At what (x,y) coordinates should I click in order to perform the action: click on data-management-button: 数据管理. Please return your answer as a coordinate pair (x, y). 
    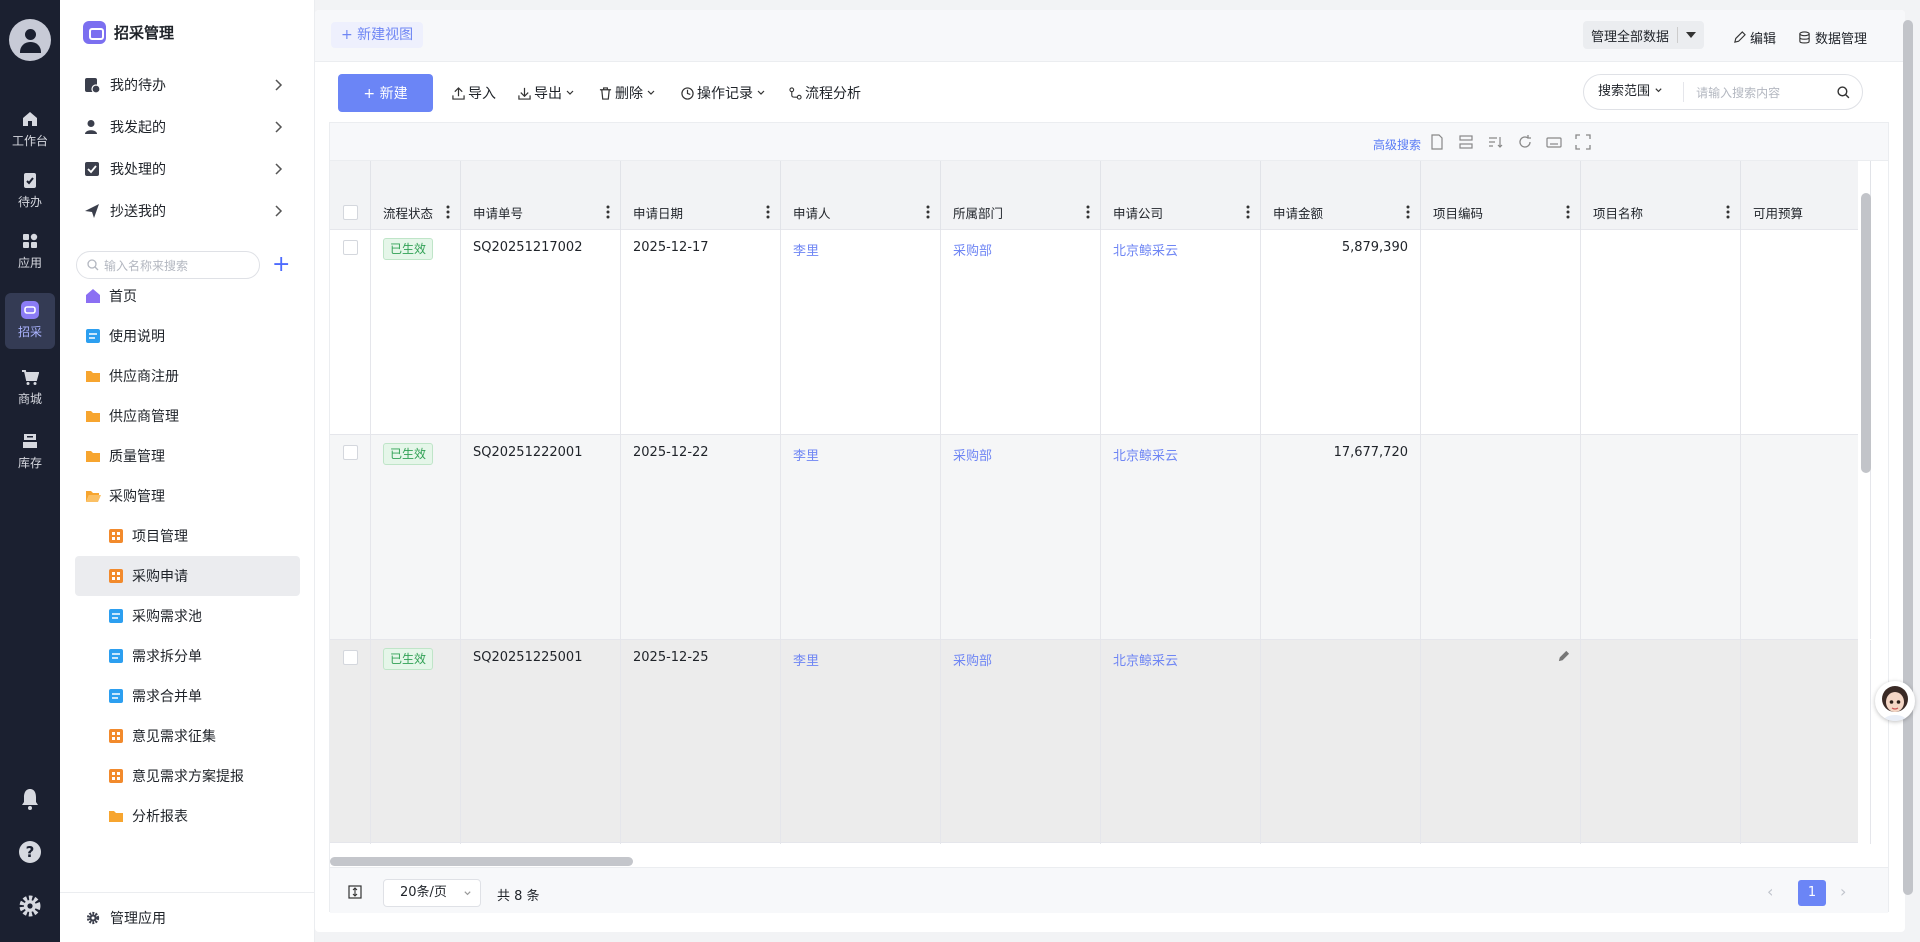
    Looking at the image, I should click on (1832, 37).